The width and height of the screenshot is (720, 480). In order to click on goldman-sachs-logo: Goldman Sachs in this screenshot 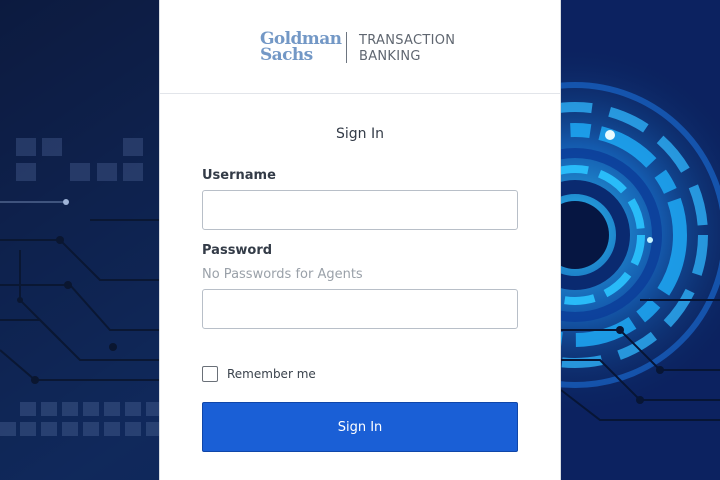, I will do `click(301, 48)`.